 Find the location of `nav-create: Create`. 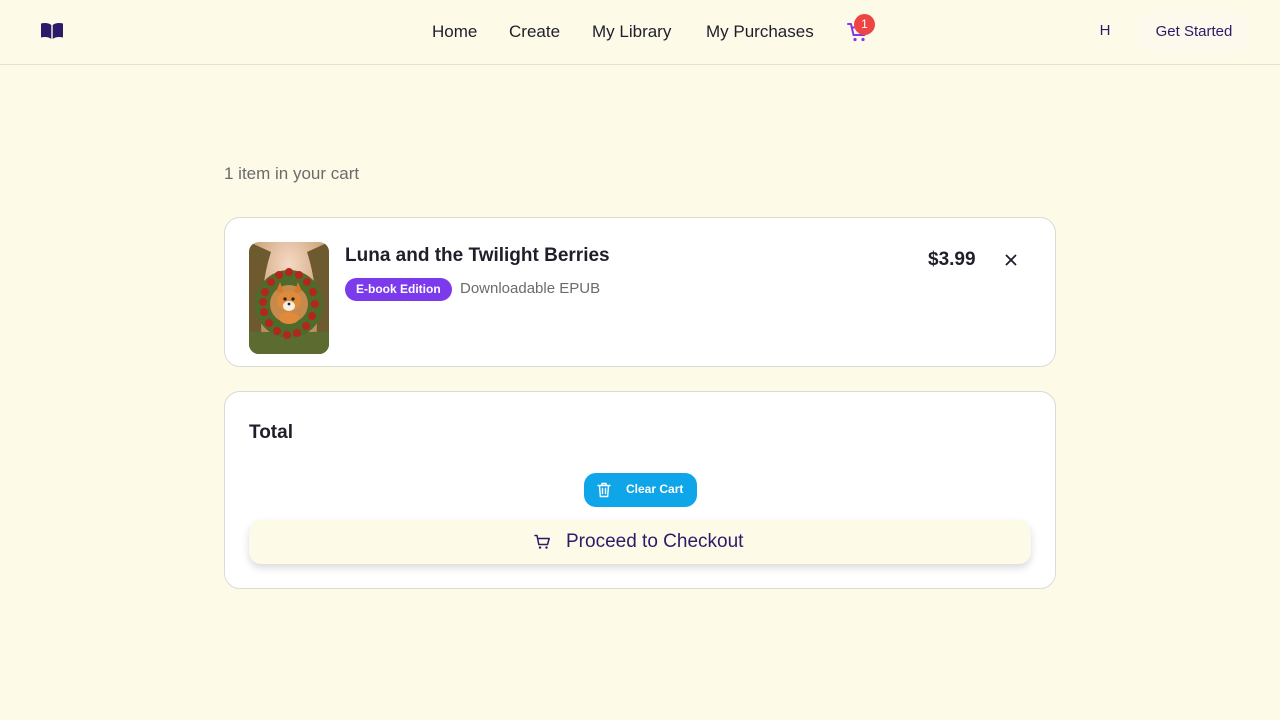

nav-create: Create is located at coordinates (534, 32).